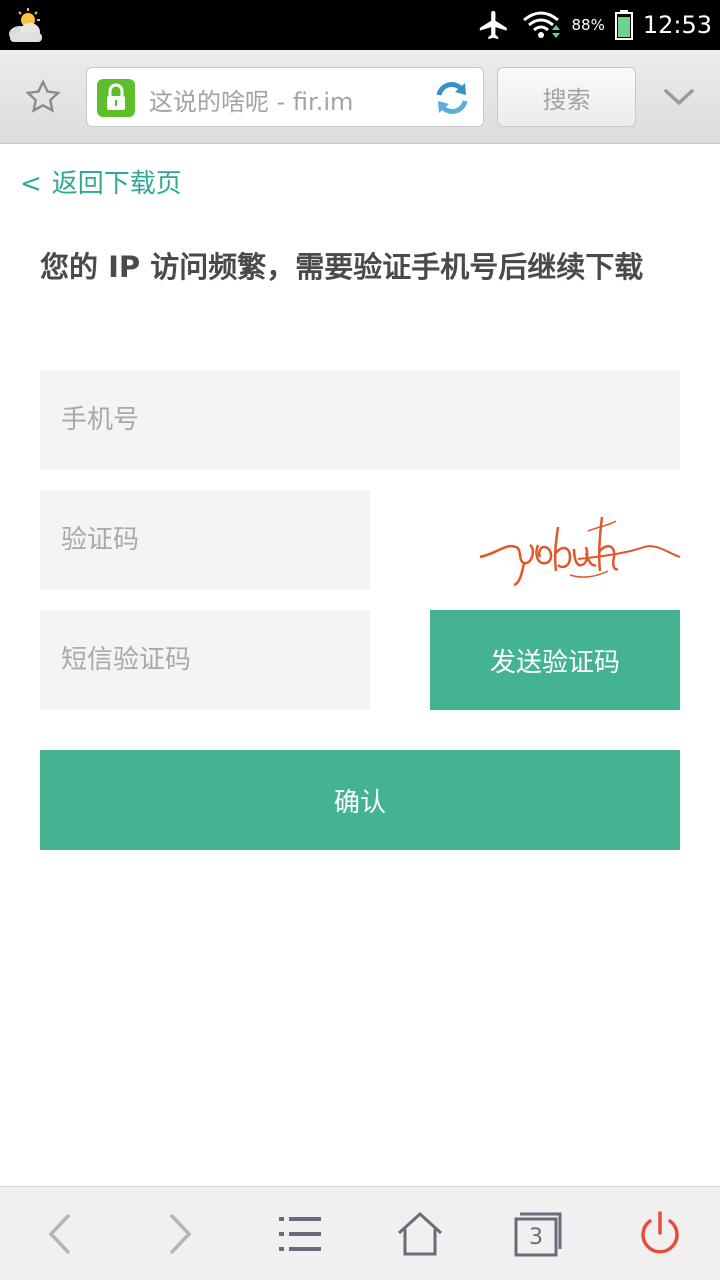  I want to click on home-icon, so click(420, 1234).